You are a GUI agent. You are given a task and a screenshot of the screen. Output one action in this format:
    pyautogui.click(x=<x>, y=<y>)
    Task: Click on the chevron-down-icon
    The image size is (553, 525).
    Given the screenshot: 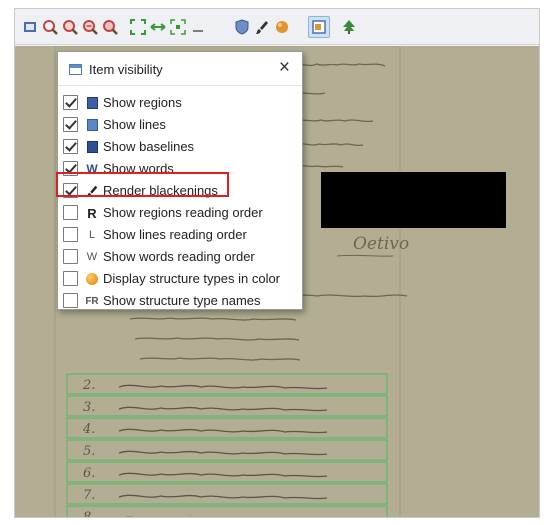 What is the action you would take?
    pyautogui.click(x=198, y=31)
    